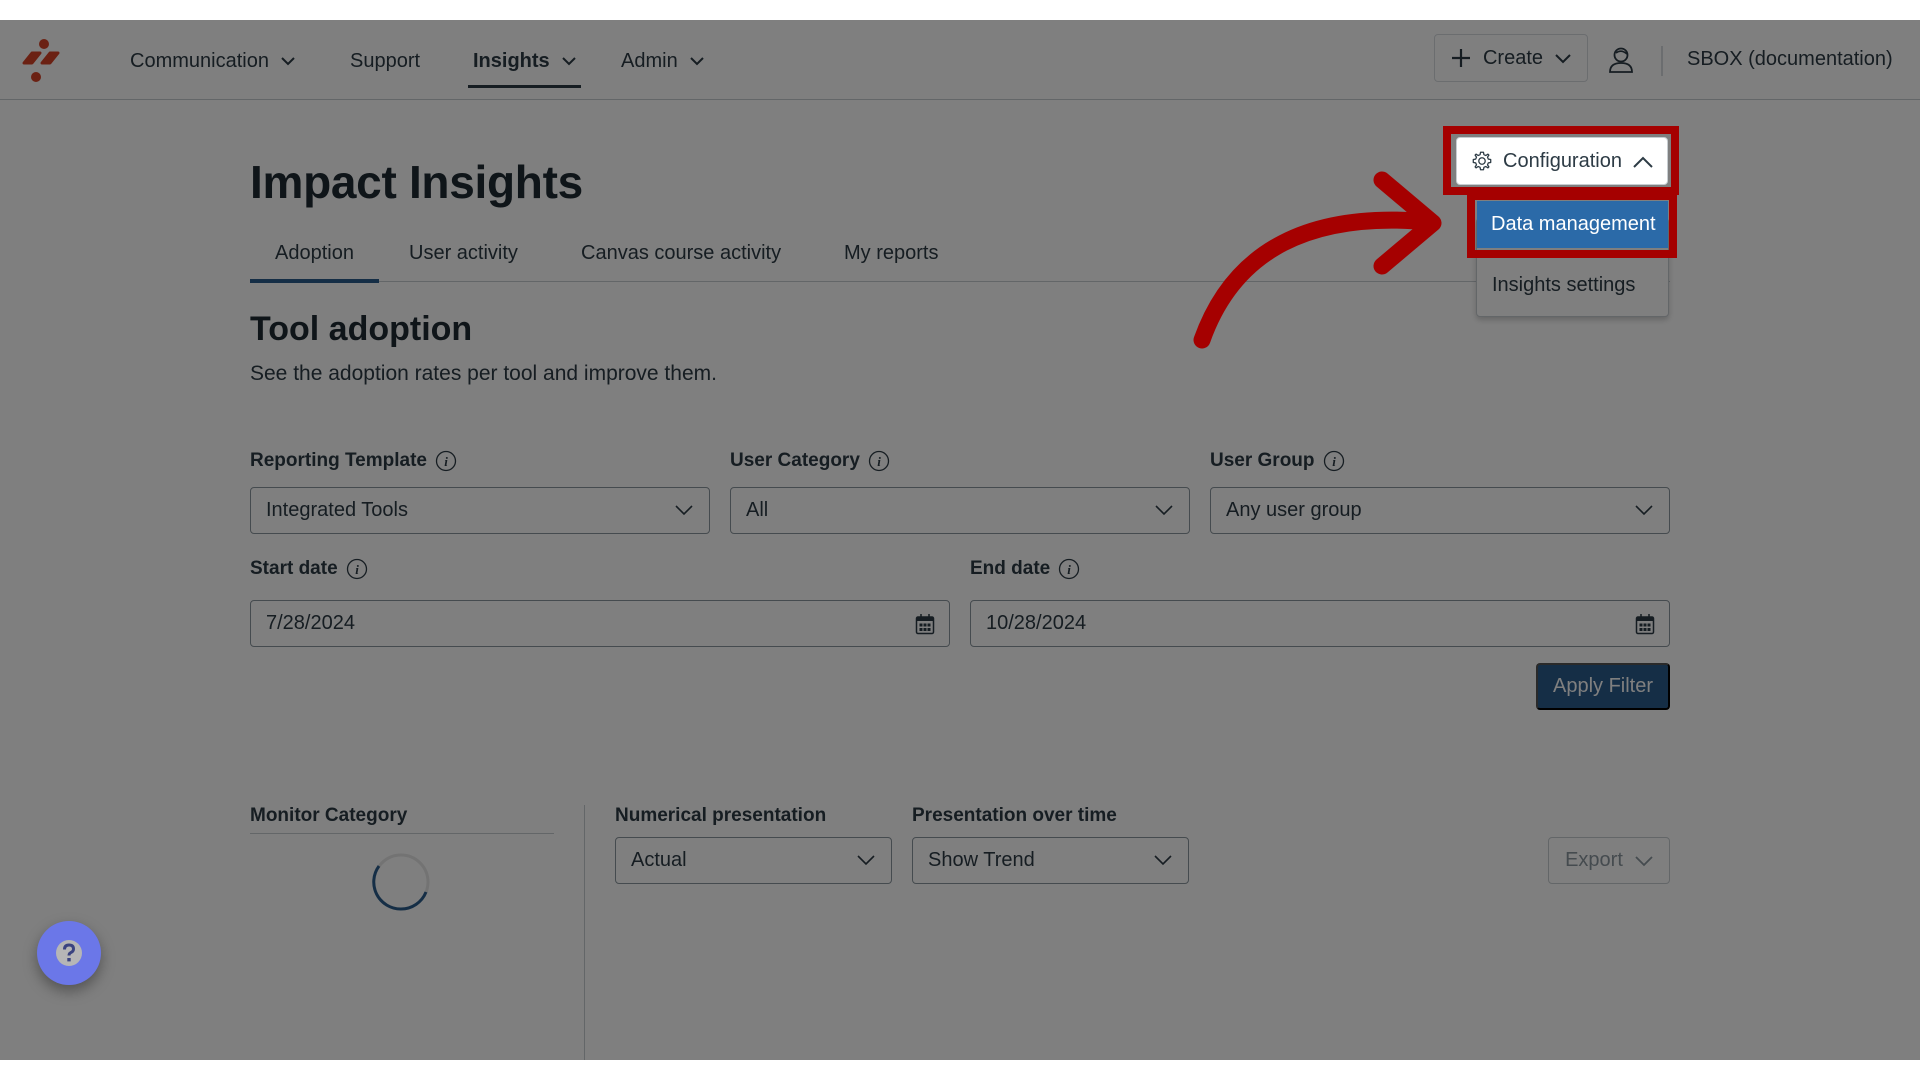 The image size is (1920, 1080). I want to click on section-title: Tool adoption, so click(361, 329).